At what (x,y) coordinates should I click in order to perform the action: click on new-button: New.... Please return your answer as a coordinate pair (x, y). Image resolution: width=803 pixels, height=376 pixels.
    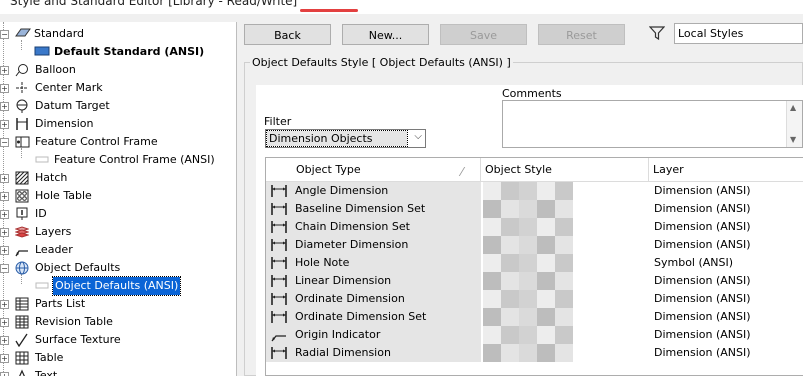
    Looking at the image, I should click on (385, 34).